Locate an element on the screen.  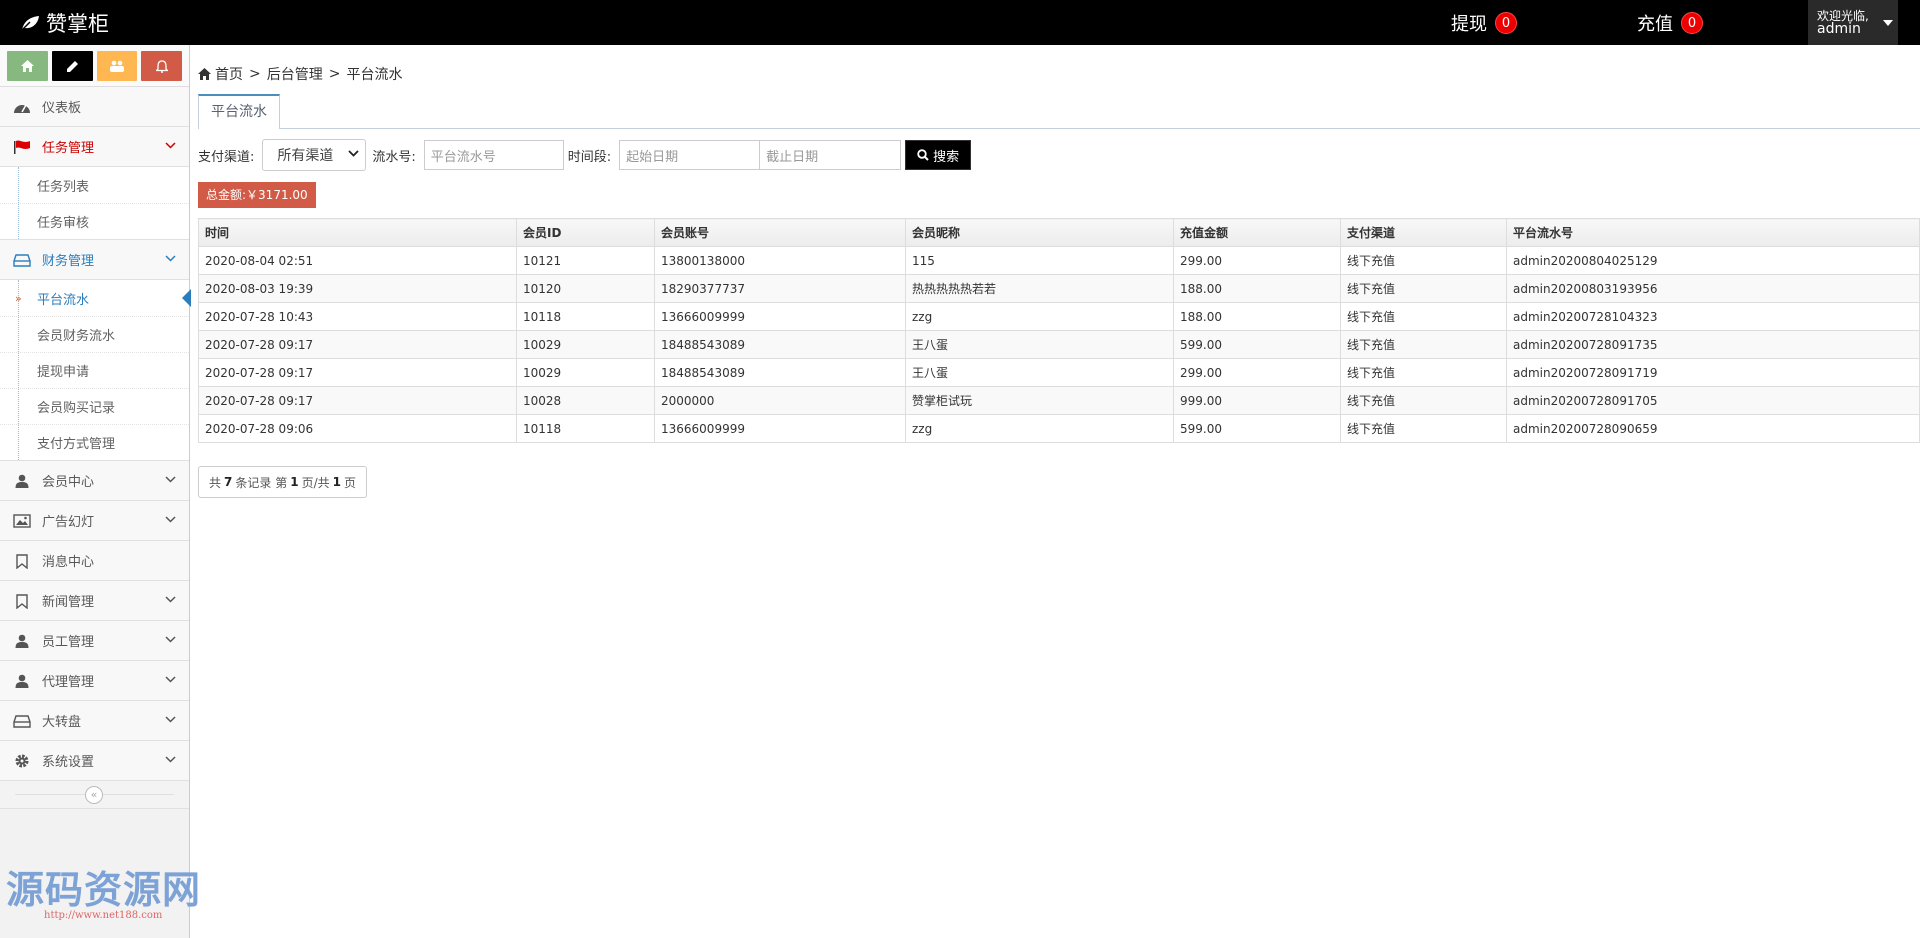
edit-shortcut-button is located at coordinates (72, 66).